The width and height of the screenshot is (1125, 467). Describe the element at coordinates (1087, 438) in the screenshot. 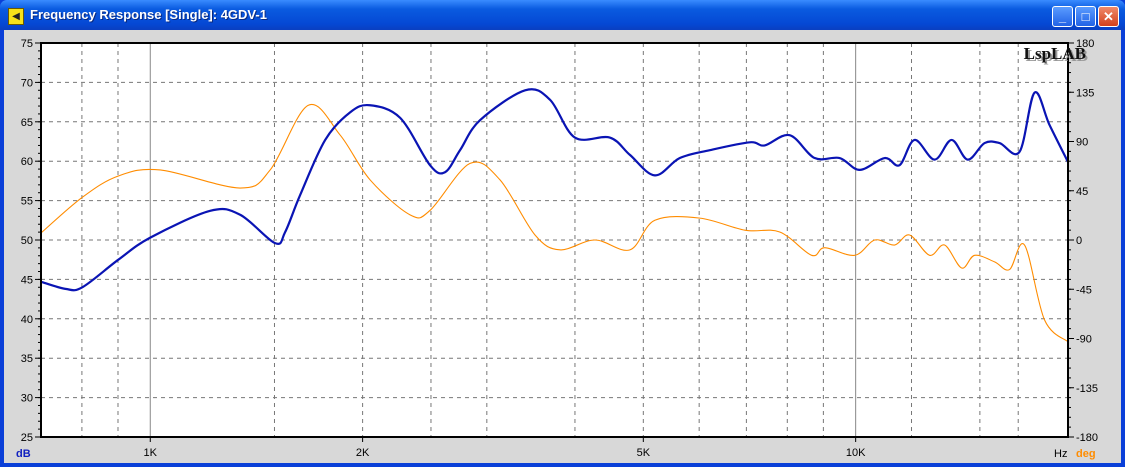

I see `y-right-tick-label: -180` at that location.